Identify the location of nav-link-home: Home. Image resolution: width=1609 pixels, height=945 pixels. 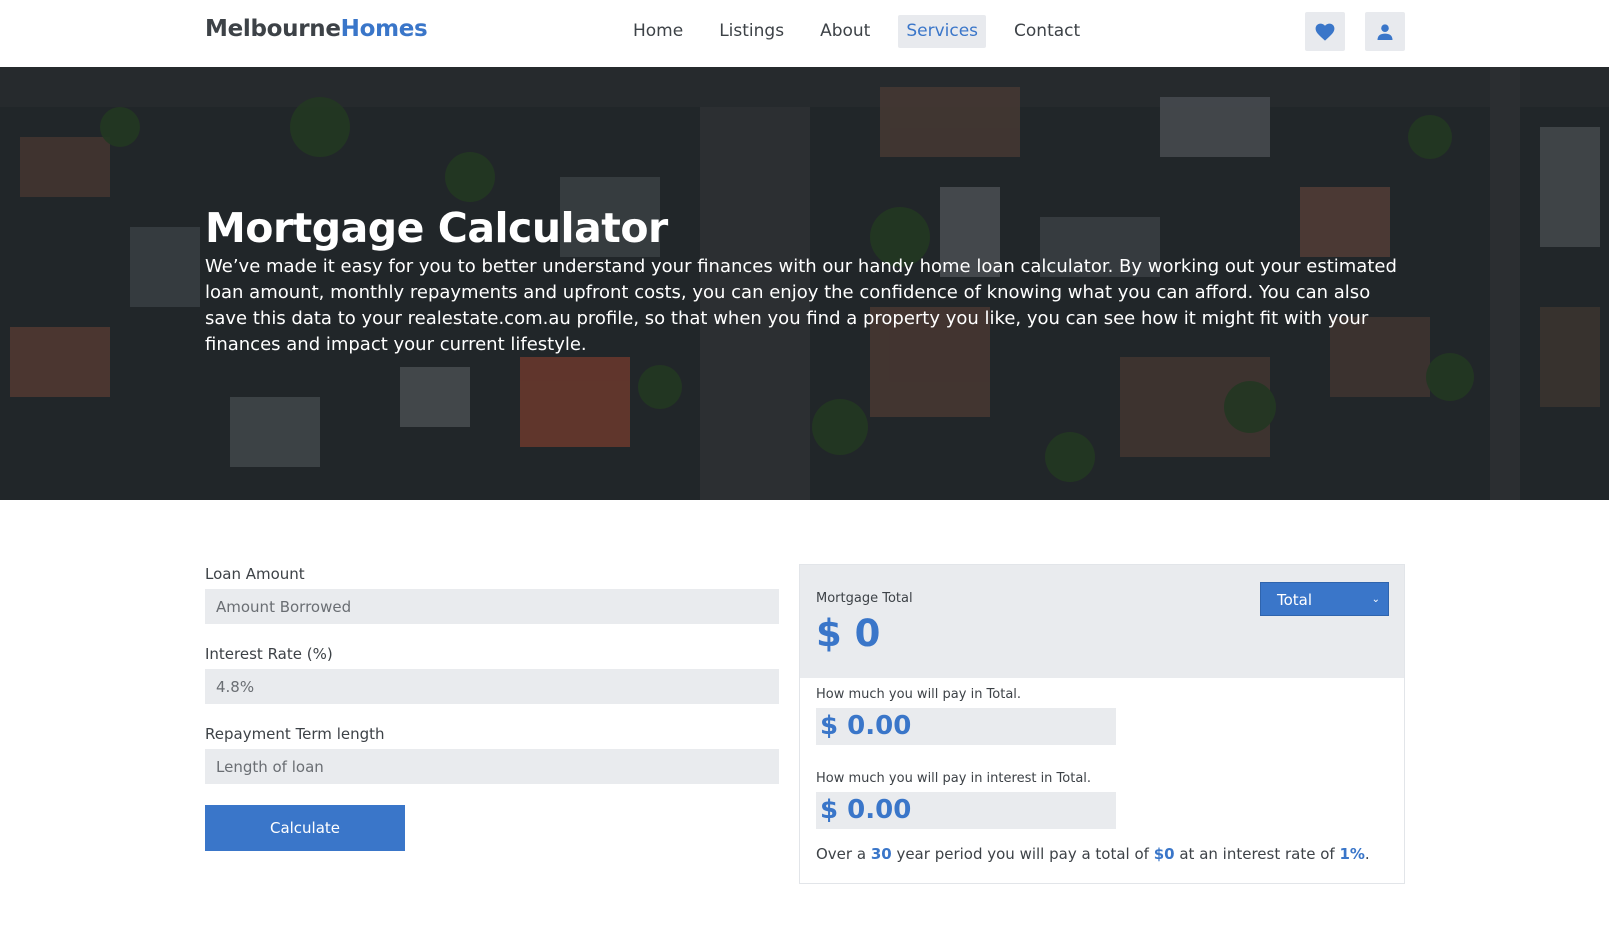
(658, 31).